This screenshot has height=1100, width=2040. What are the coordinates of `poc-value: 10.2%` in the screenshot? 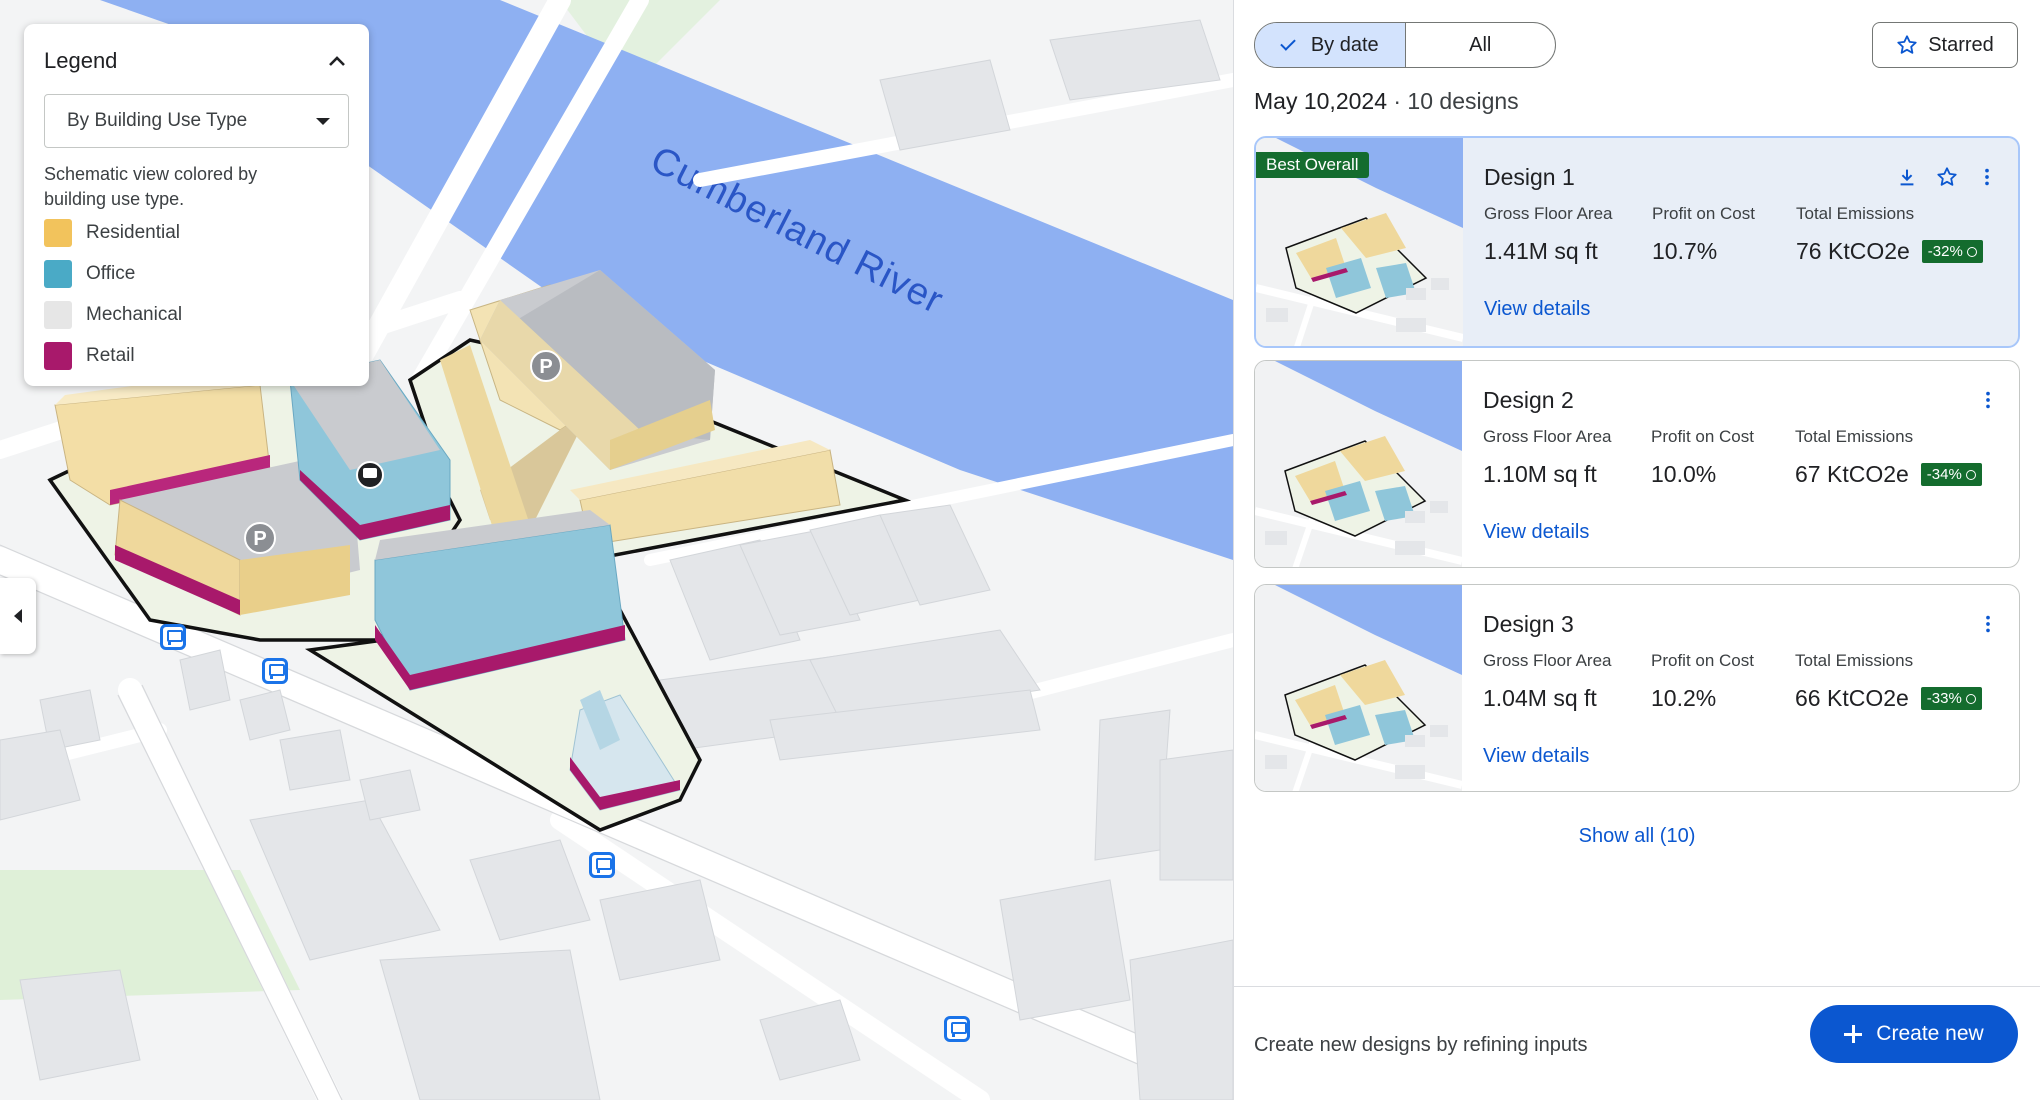 It's located at (1684, 698).